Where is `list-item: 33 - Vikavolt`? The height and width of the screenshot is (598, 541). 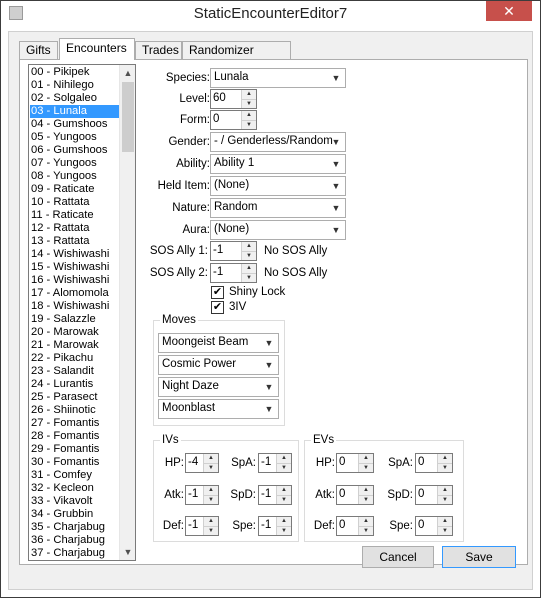 list-item: 33 - Vikavolt is located at coordinates (76, 501).